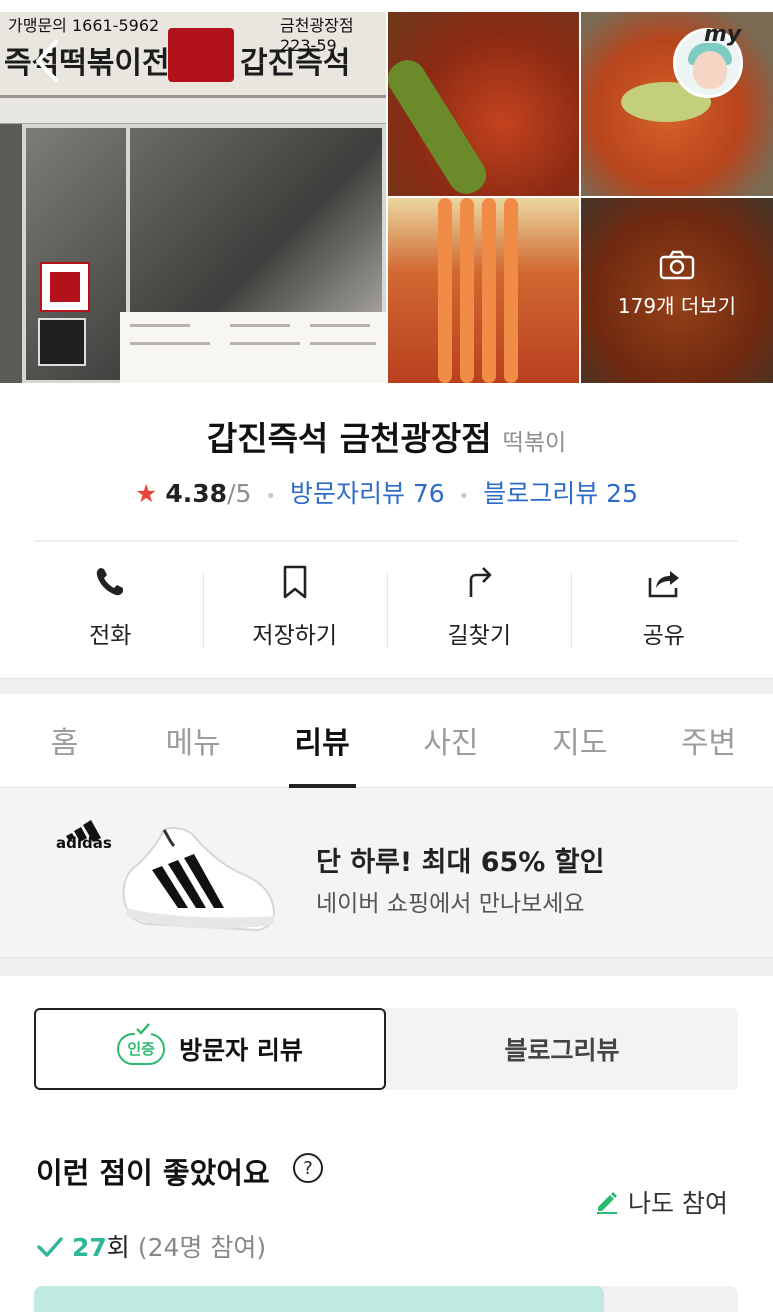 The height and width of the screenshot is (1312, 773). What do you see at coordinates (460, 862) in the screenshot?
I see `ad-title: 단 하루! 최대 65% 할인` at bounding box center [460, 862].